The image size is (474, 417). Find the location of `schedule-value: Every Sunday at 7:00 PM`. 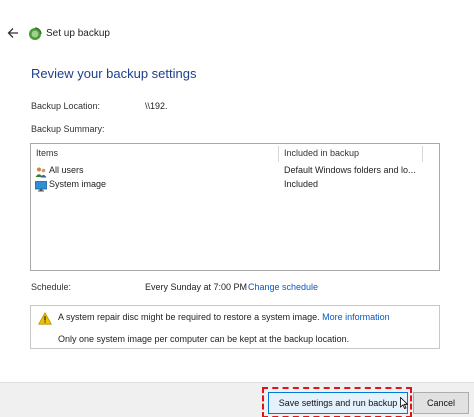

schedule-value: Every Sunday at 7:00 PM is located at coordinates (196, 287).